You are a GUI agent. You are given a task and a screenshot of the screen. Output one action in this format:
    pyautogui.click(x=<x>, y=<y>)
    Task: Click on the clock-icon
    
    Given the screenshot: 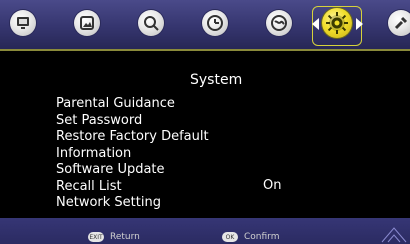 What is the action you would take?
    pyautogui.click(x=215, y=23)
    